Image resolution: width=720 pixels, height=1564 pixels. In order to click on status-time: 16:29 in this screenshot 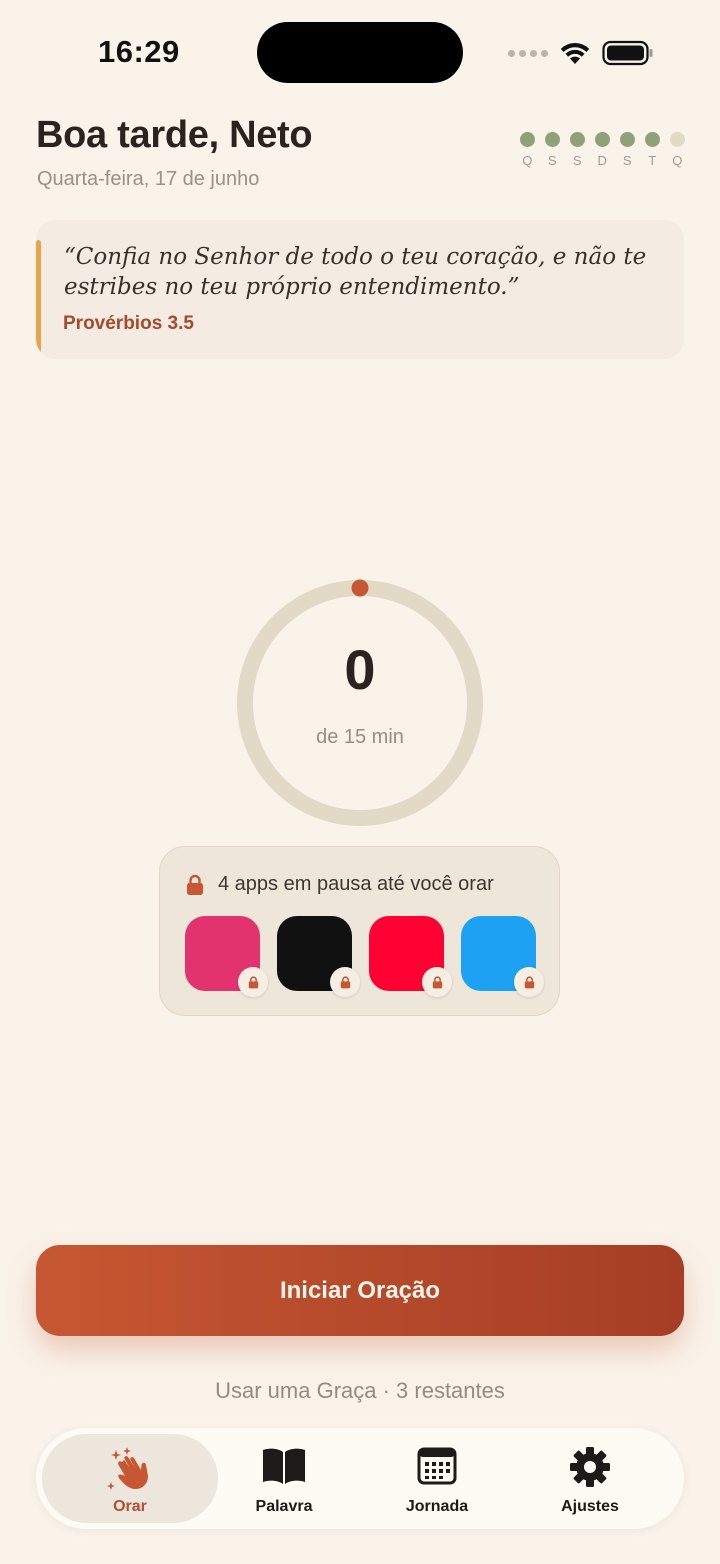, I will do `click(139, 51)`.